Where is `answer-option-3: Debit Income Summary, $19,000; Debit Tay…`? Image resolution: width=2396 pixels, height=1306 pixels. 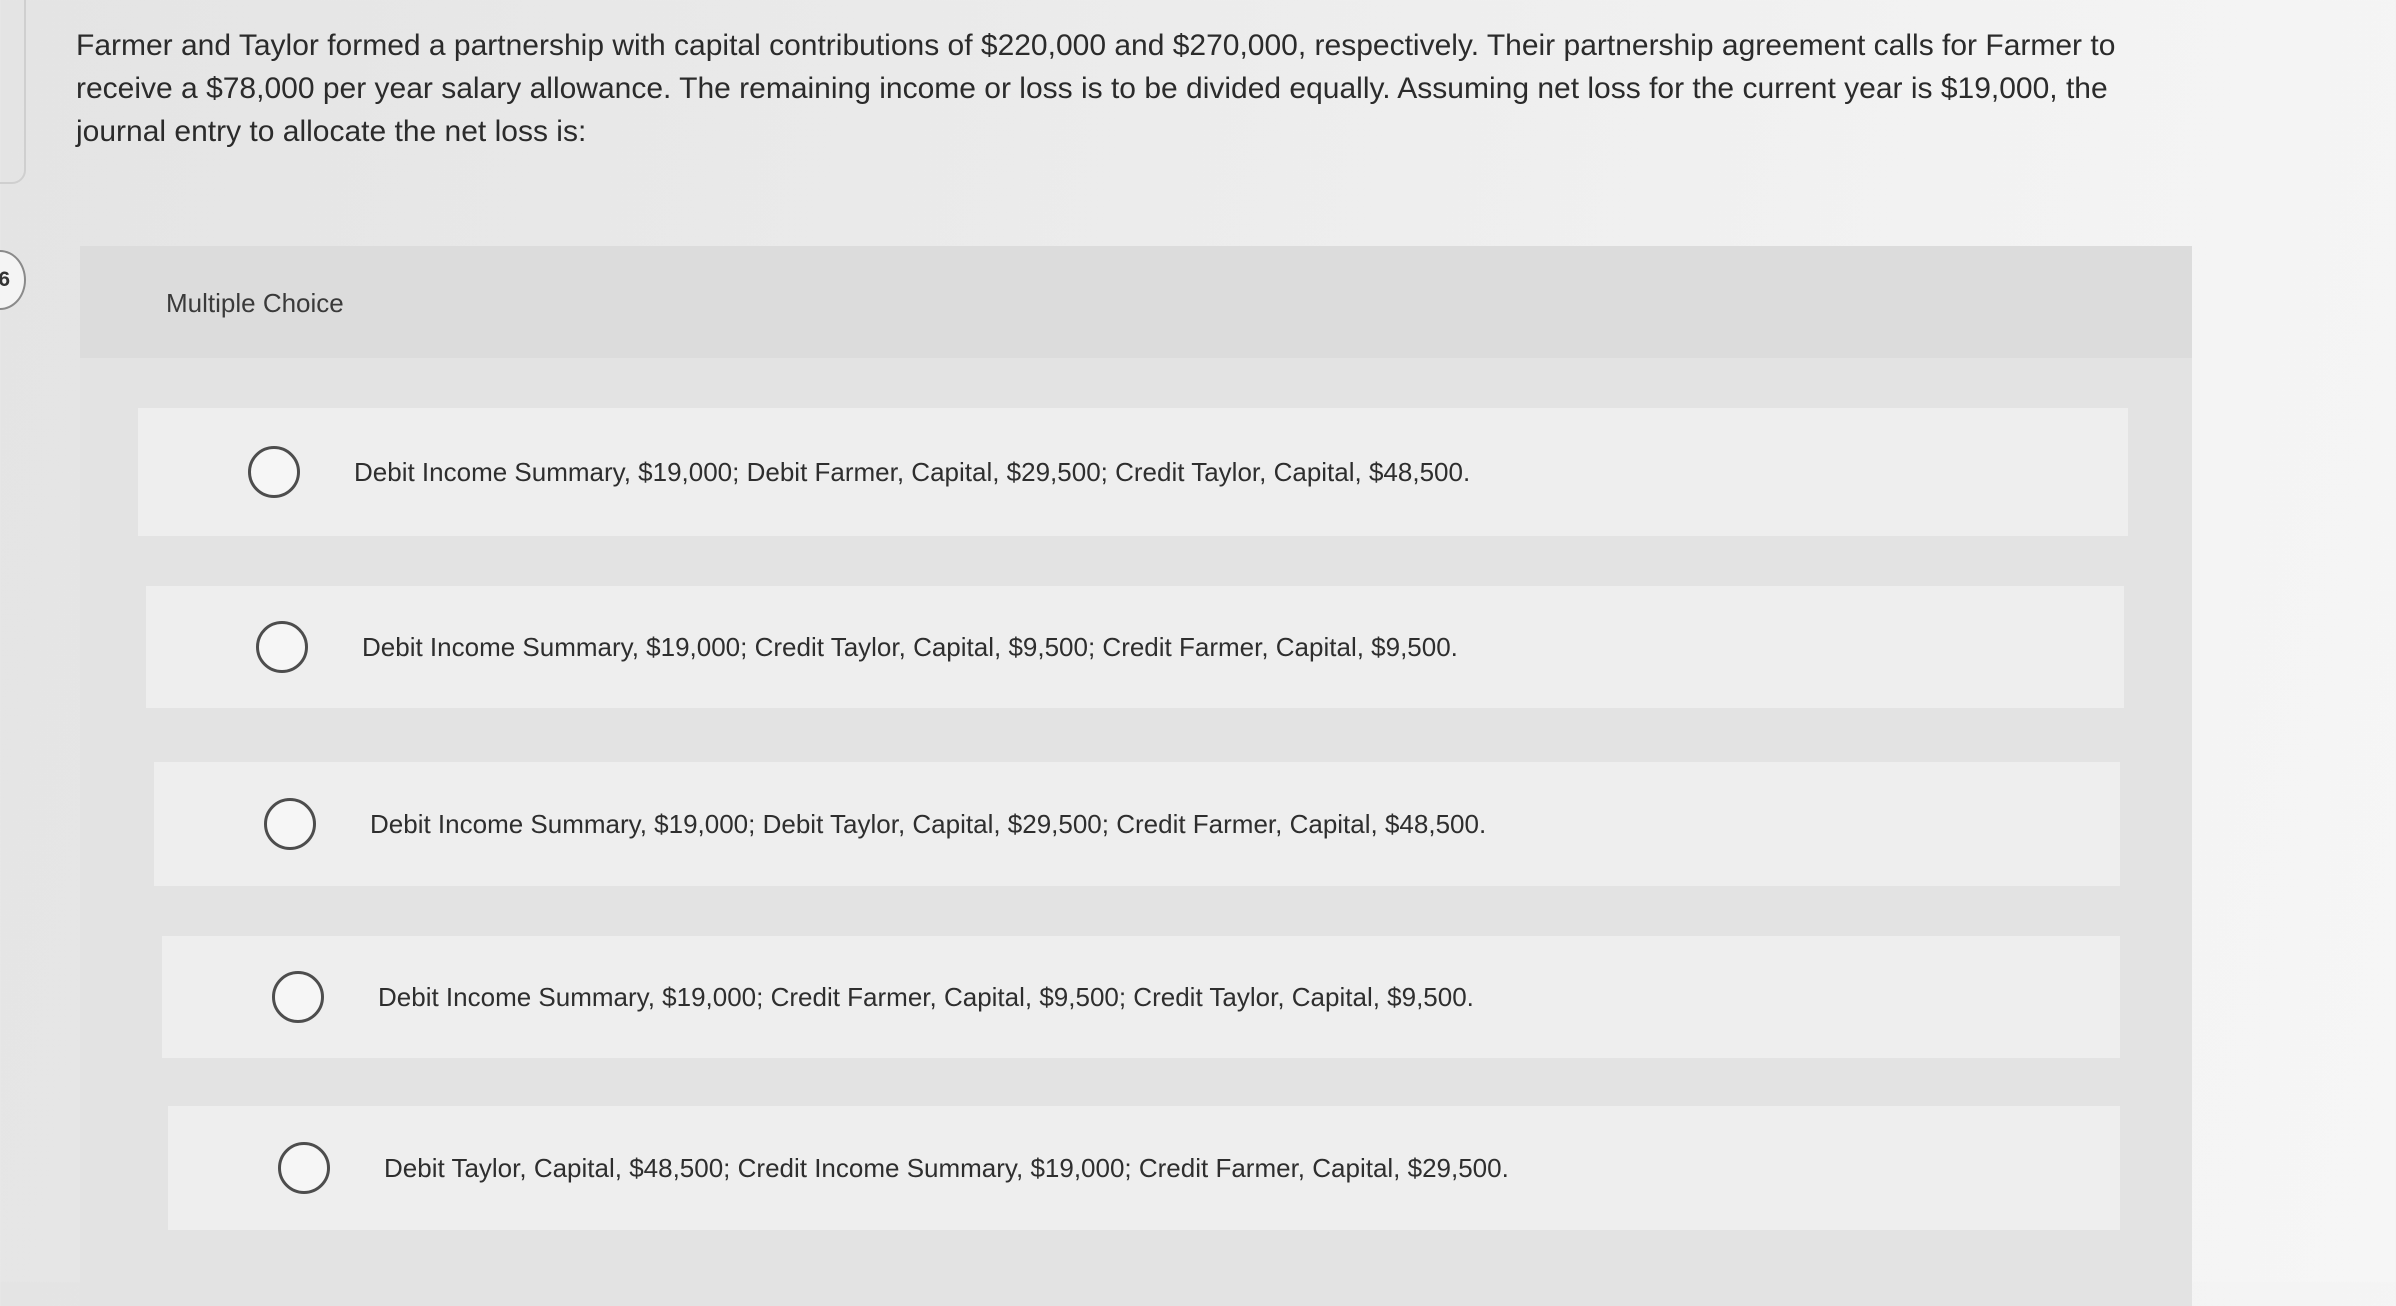
answer-option-3: Debit Income Summary, $19,000; Debit Tay… is located at coordinates (1137, 824).